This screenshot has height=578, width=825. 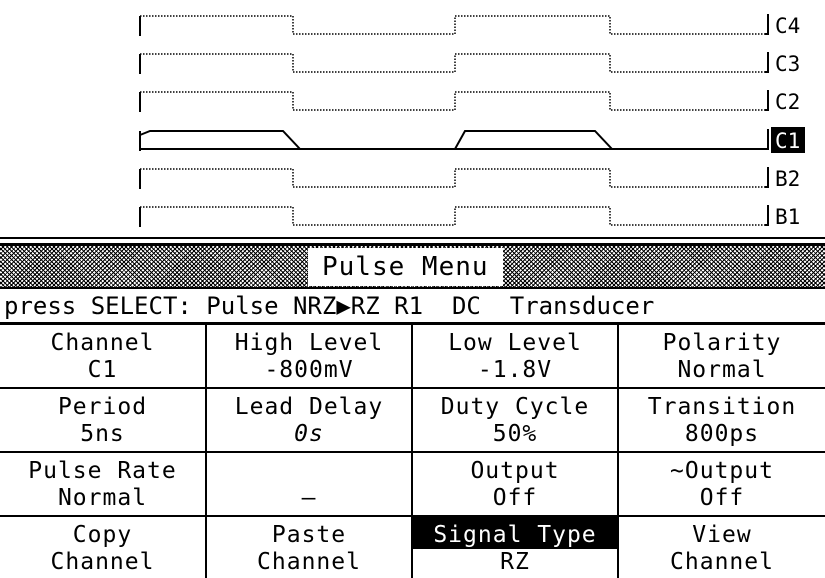 I want to click on cell-label: Transition, so click(x=722, y=407).